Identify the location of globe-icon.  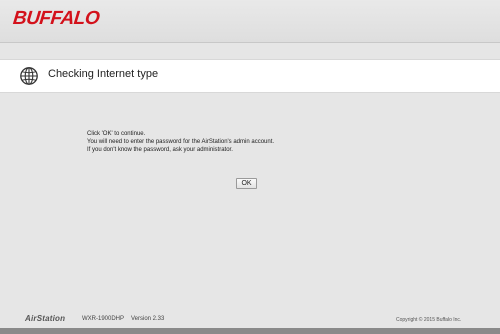
(29, 76).